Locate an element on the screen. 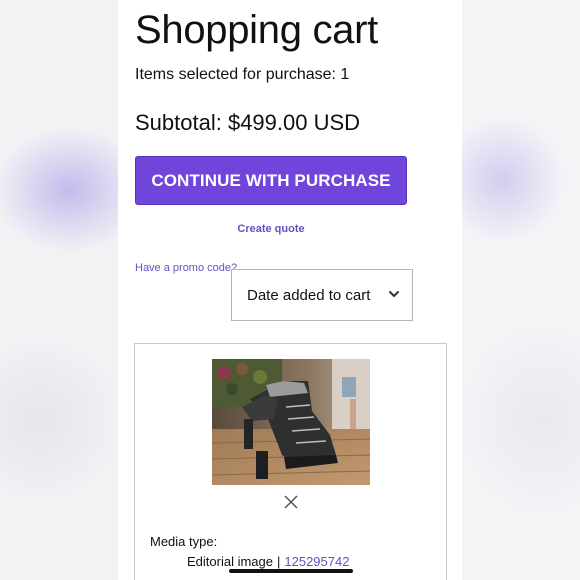 Image resolution: width=580 pixels, height=580 pixels. media-type-label: Media type: is located at coordinates (184, 541).